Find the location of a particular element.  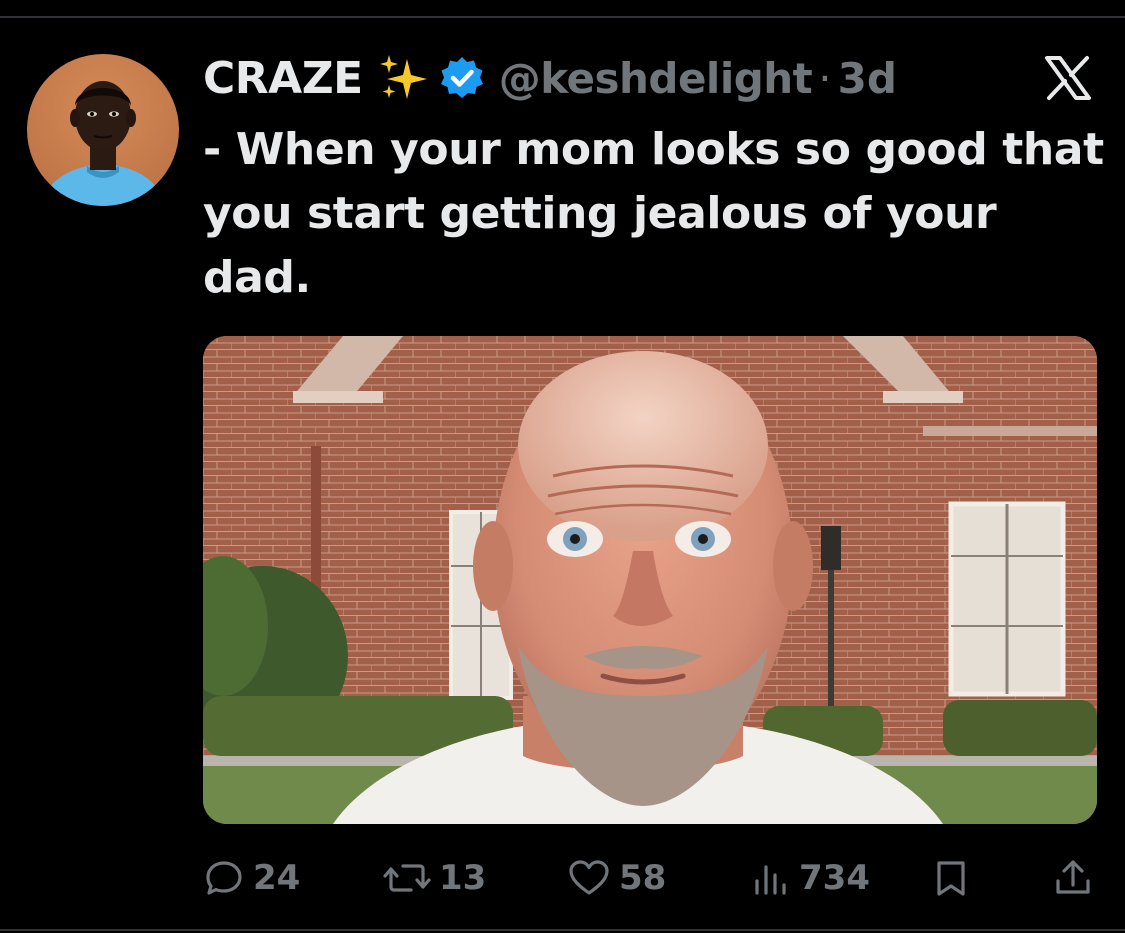

tweet-action-bar: 24 13 58 734 is located at coordinates (650, 878).